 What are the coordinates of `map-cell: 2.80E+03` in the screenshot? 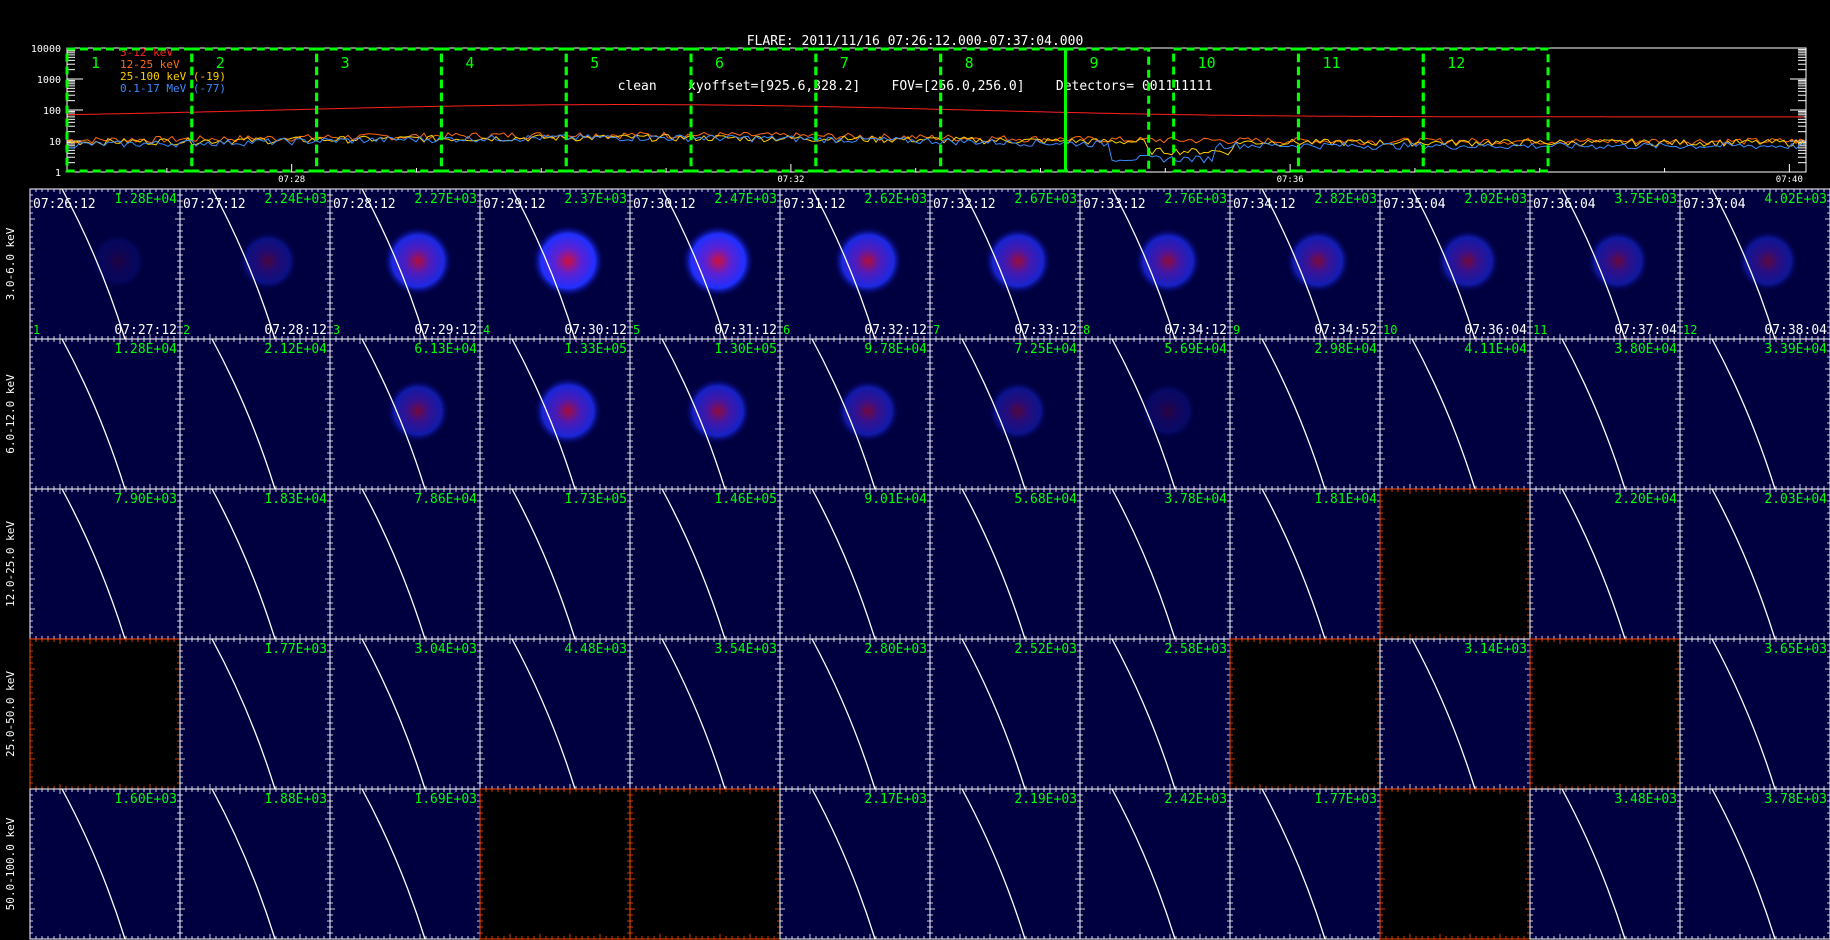 It's located at (855, 714).